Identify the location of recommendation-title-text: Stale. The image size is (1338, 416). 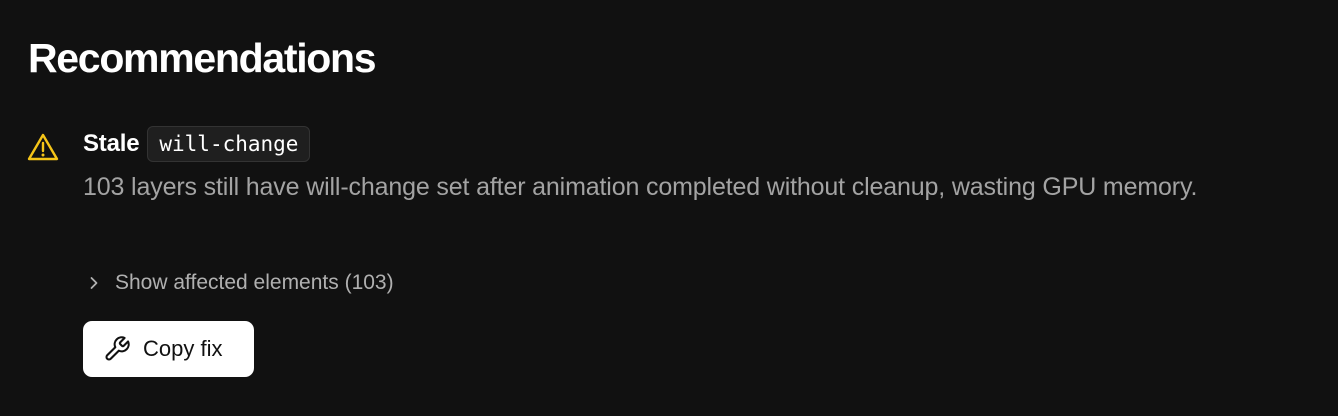
(111, 143).